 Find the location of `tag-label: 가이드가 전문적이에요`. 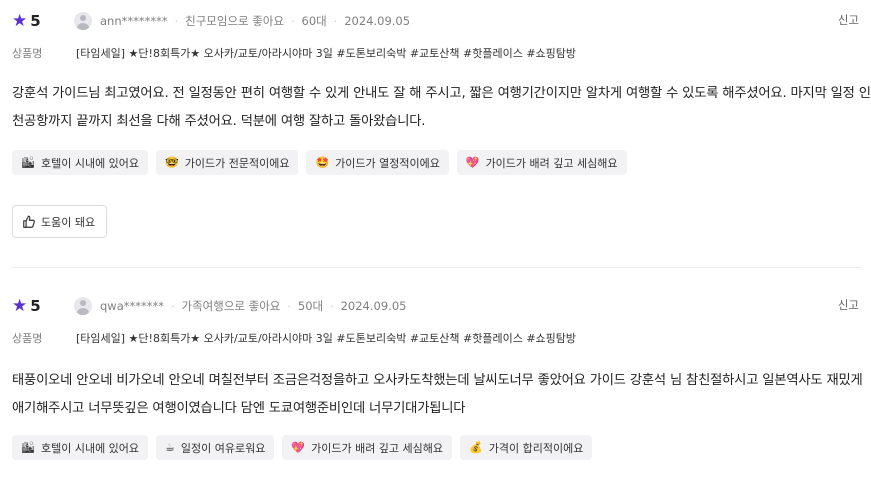

tag-label: 가이드가 전문적이에요 is located at coordinates (237, 163).